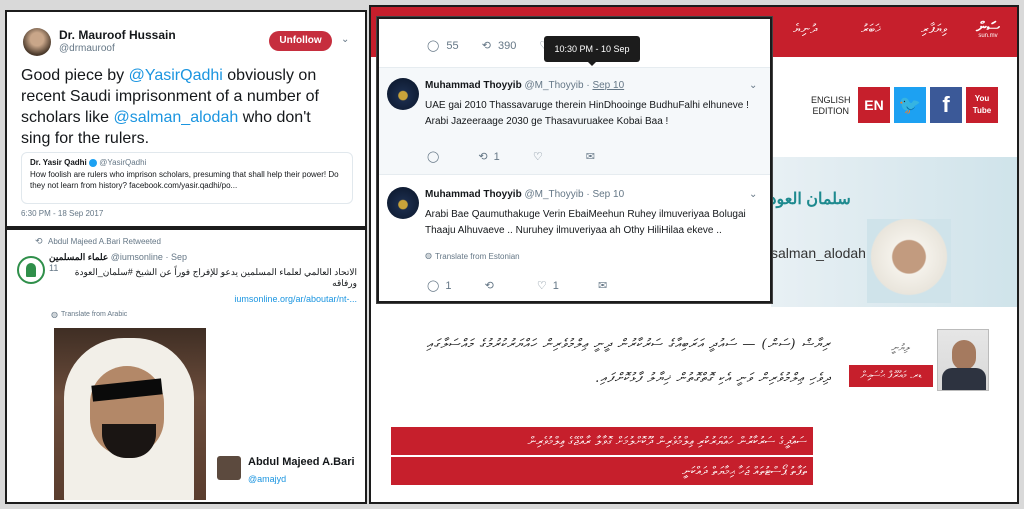  I want to click on article-banner: سلمان العودة salman_alodah, so click(889, 232).